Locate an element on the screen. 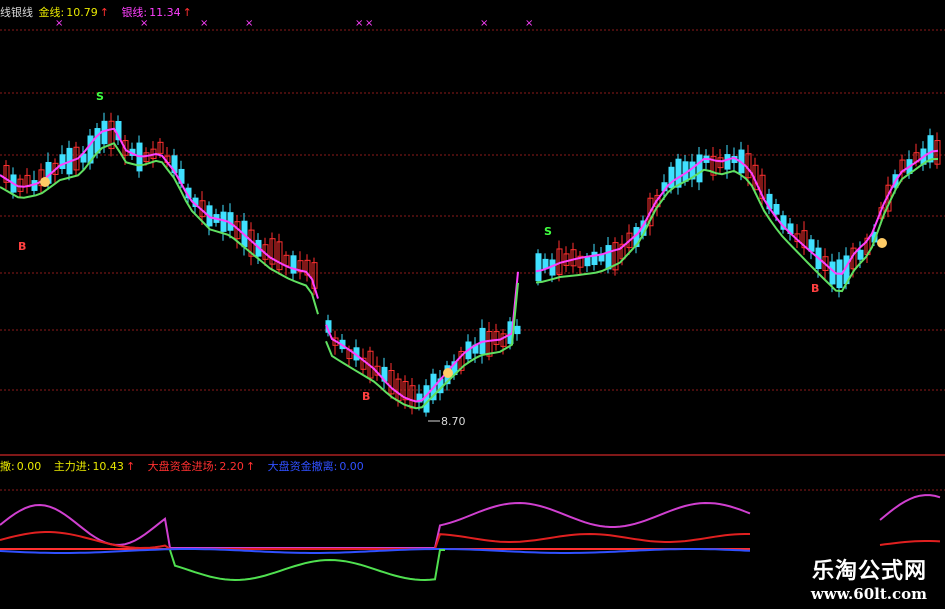 The image size is (945, 609). watermark-title: 乐淘公式网 is located at coordinates (869, 571).